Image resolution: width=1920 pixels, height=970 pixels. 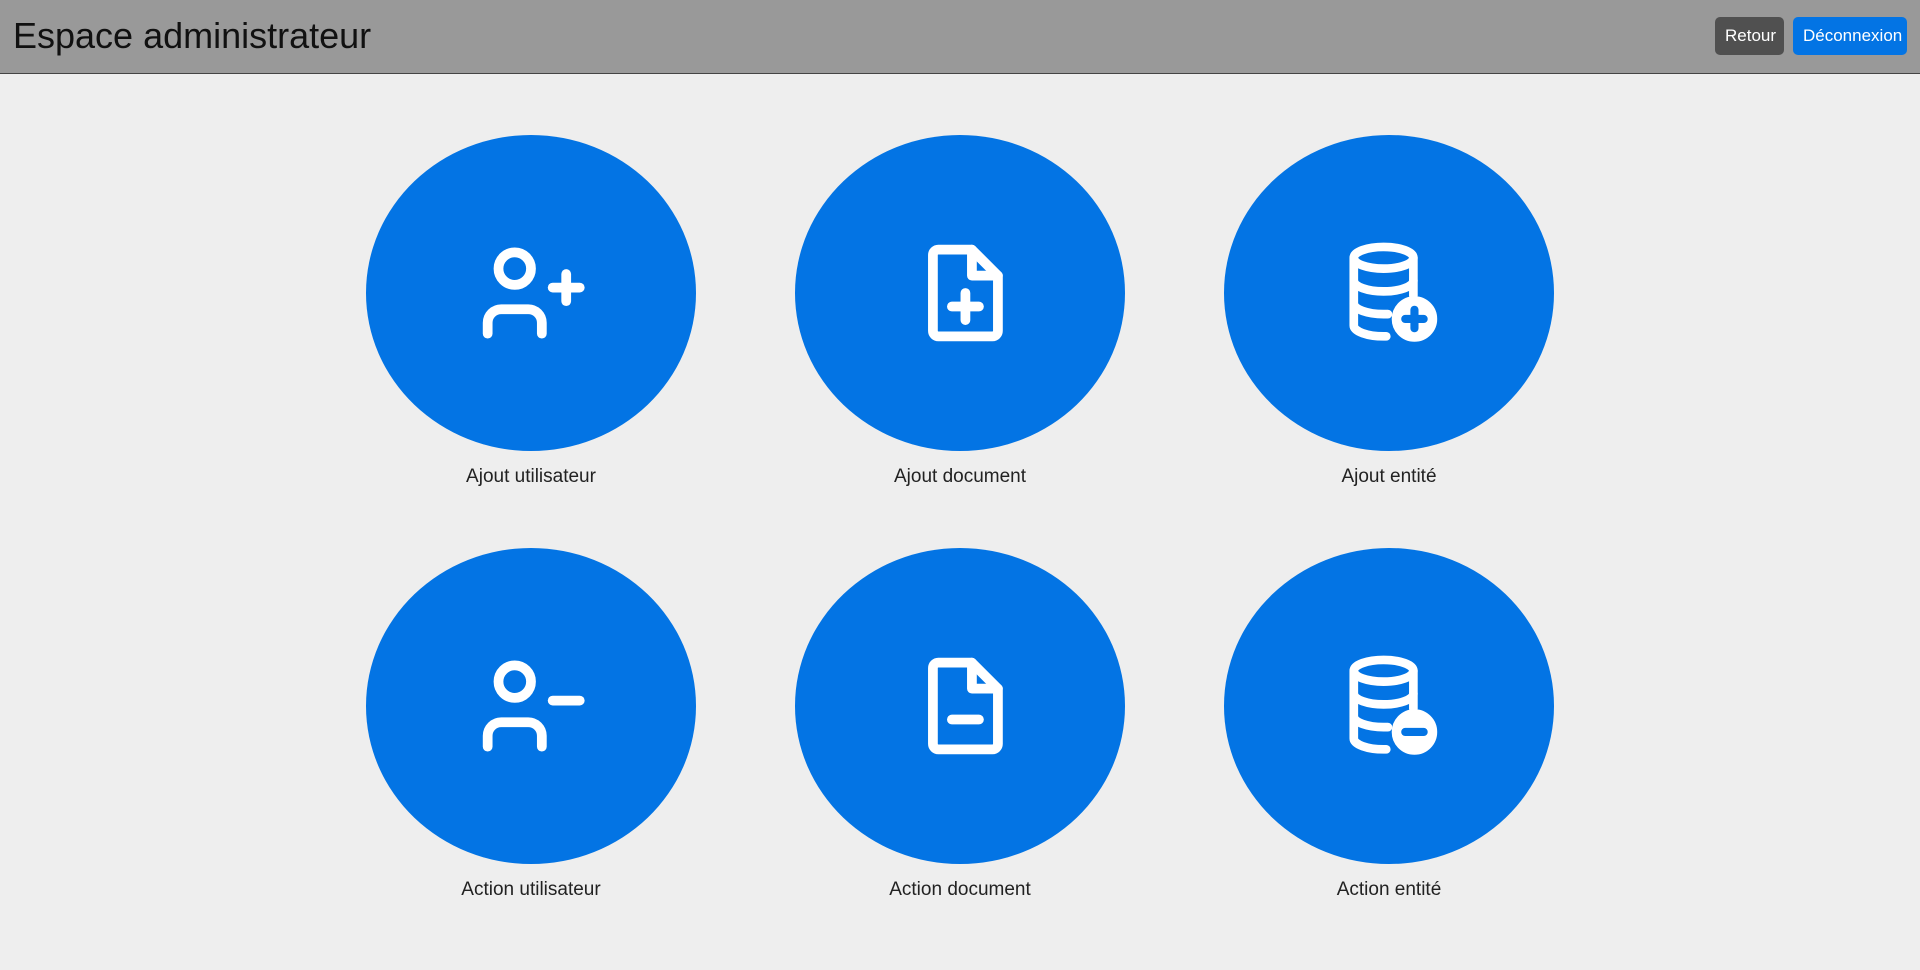 I want to click on add-user-tile: Ajout utilisateur, so click(x=531, y=311).